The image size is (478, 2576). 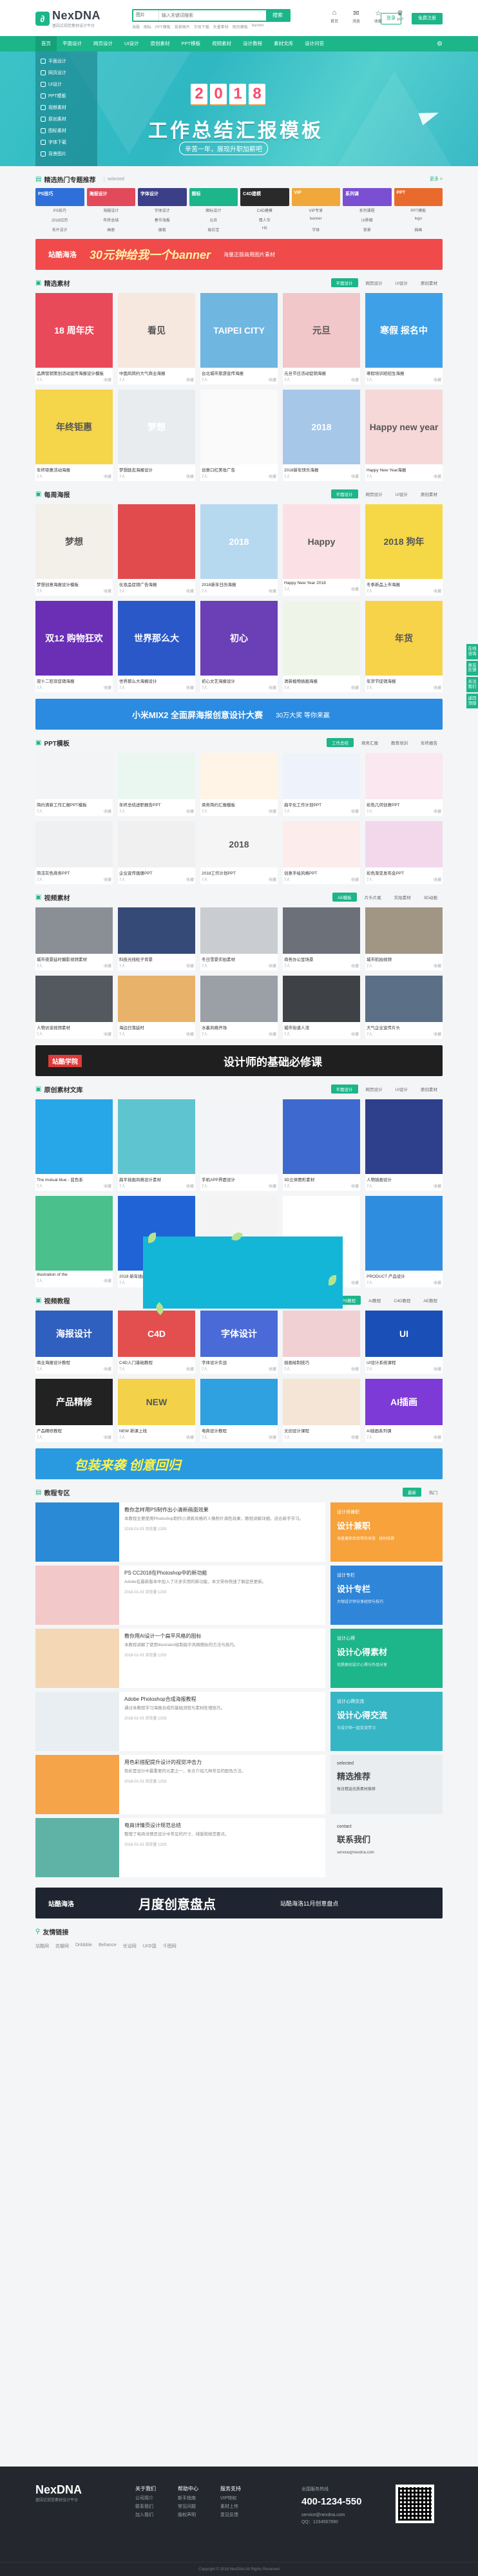 What do you see at coordinates (157, 550) in the screenshot?
I see `content-card: 化妆品促销广告海报 7人 收藏` at bounding box center [157, 550].